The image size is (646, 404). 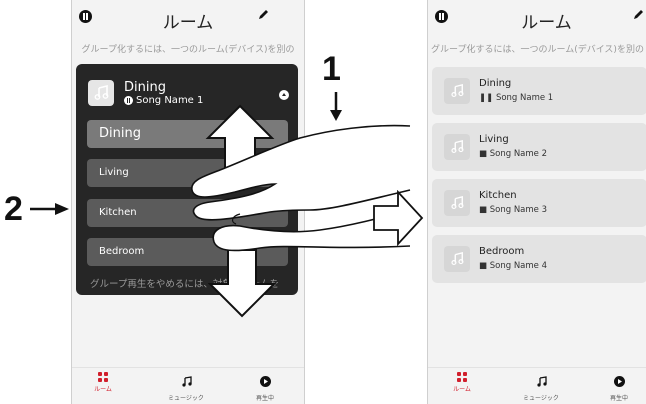 What do you see at coordinates (145, 87) in the screenshot?
I see `group-room-name: Dining` at bounding box center [145, 87].